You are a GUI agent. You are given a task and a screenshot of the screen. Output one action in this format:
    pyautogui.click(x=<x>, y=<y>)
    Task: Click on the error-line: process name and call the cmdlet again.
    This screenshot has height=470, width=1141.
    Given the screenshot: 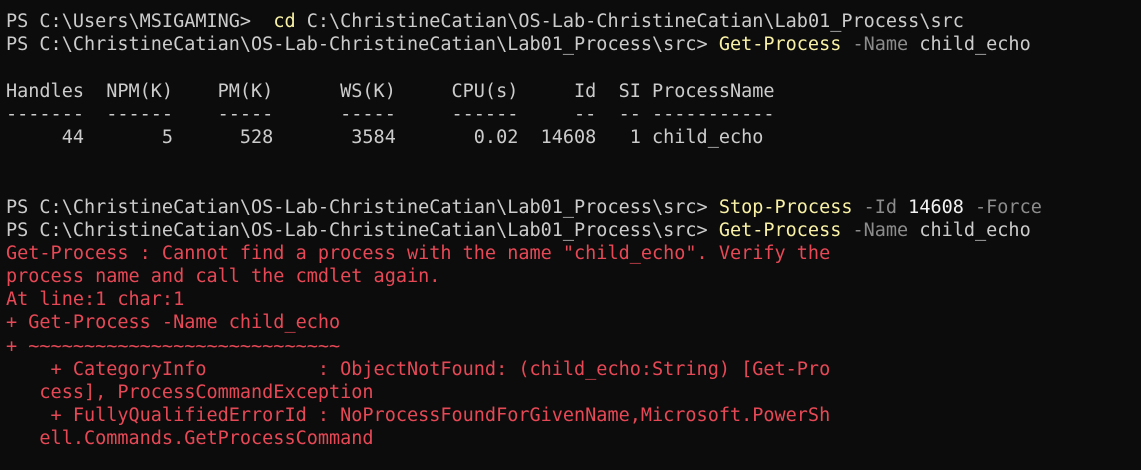 What is the action you would take?
    pyautogui.click(x=223, y=277)
    